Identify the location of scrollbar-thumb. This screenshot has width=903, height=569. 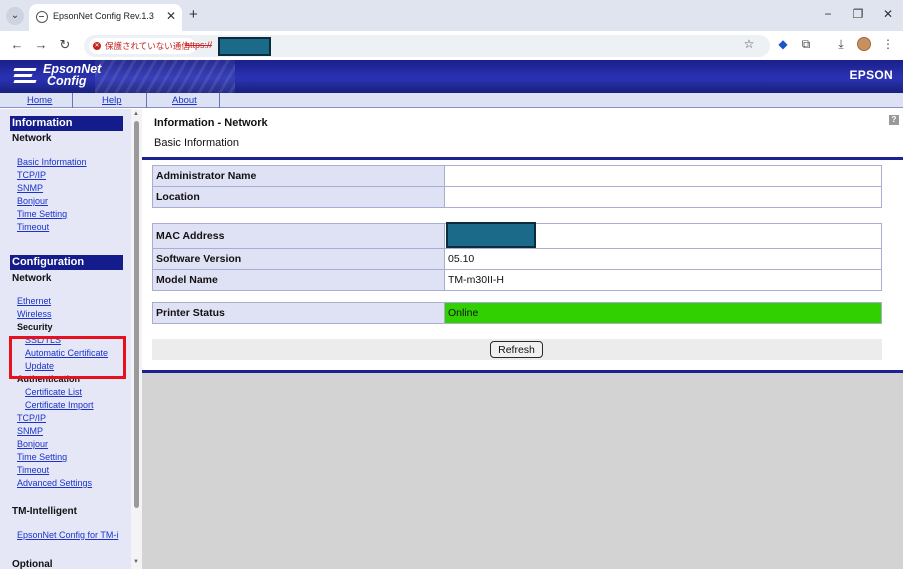
(136, 314).